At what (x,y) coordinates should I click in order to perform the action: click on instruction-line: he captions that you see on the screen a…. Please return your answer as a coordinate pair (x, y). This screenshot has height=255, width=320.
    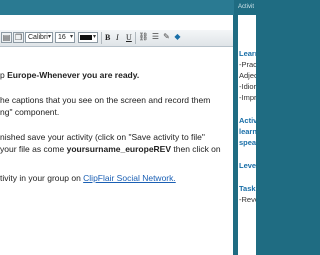
    Looking at the image, I should click on (105, 100).